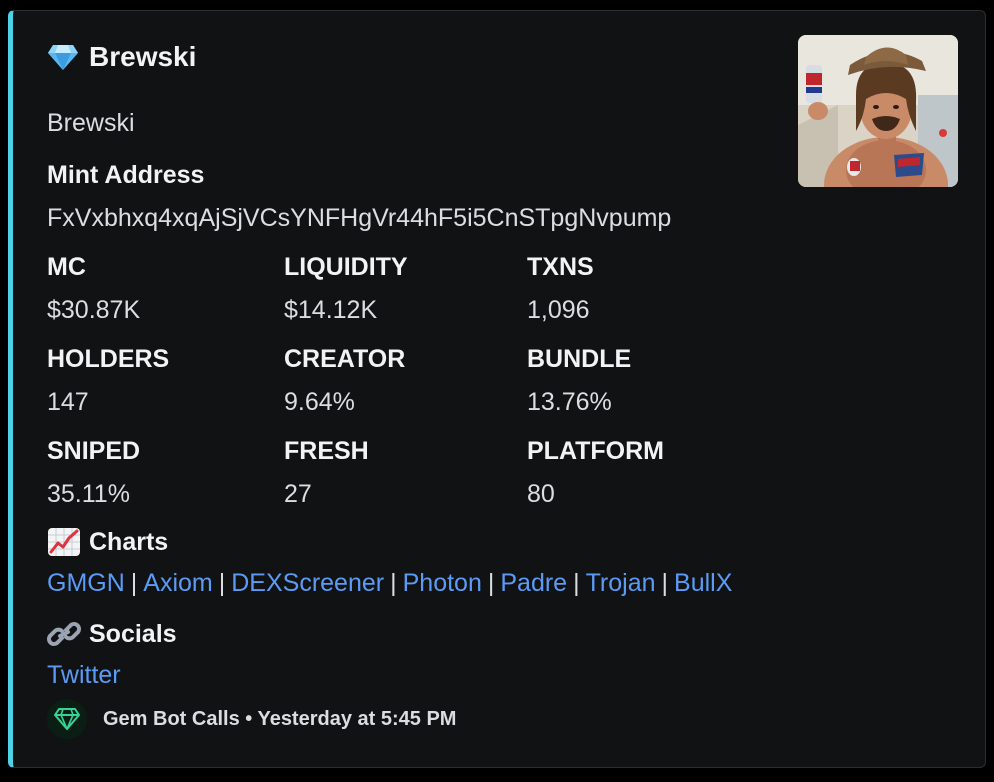 This screenshot has width=994, height=782. I want to click on stat-bundle: BUNDLE 13.76%, so click(579, 381).